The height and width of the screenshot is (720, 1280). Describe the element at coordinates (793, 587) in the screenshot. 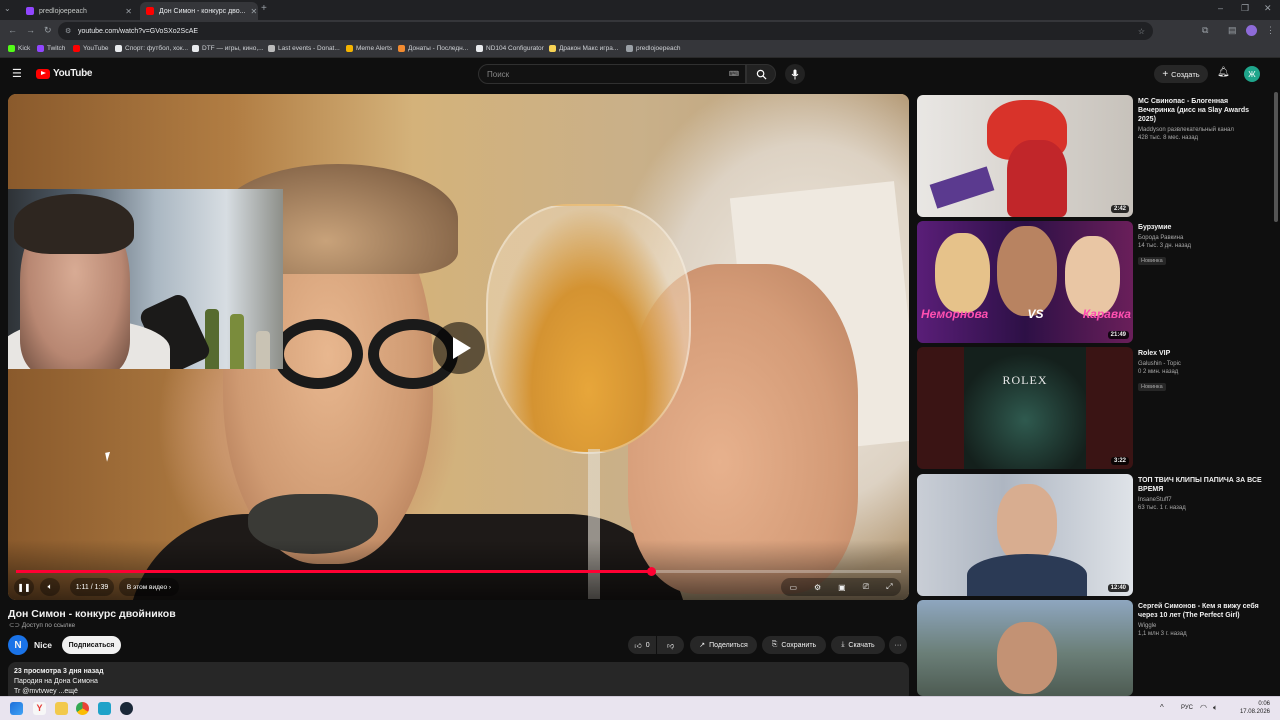

I see `subtitles-icon: ▭` at that location.